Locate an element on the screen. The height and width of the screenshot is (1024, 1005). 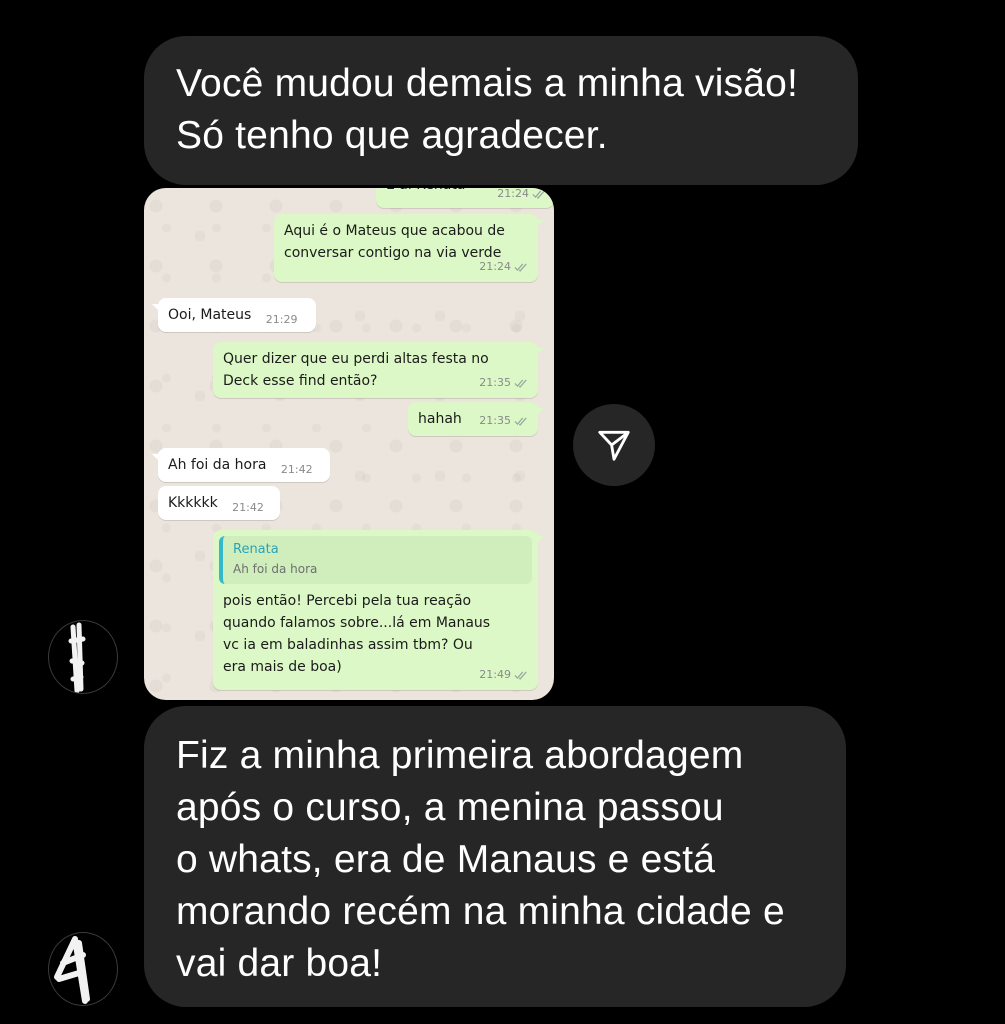
wa-message-in: Ooi, Mateus 21:29 is located at coordinates (234, 315).